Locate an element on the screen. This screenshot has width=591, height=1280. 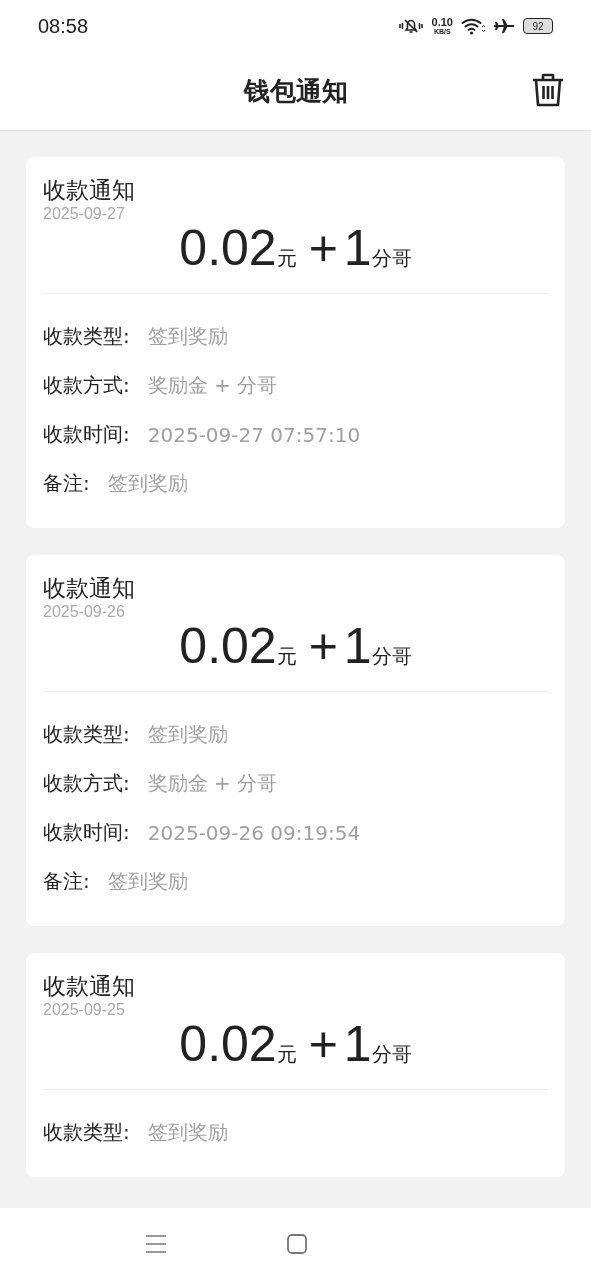
page-title: 钱包通知 is located at coordinates (295, 91).